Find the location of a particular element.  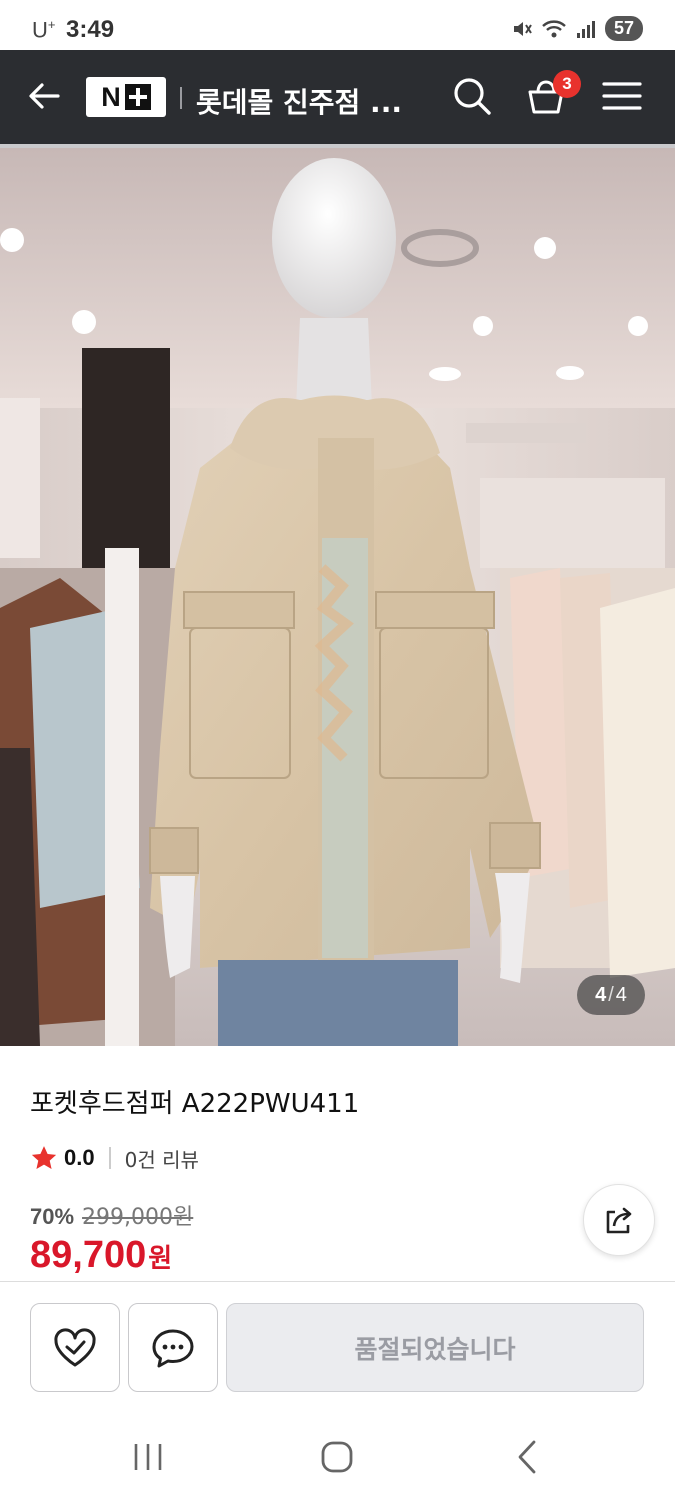

product-name: 포켓후드점퍼 A222PWU411 is located at coordinates (195, 1104).